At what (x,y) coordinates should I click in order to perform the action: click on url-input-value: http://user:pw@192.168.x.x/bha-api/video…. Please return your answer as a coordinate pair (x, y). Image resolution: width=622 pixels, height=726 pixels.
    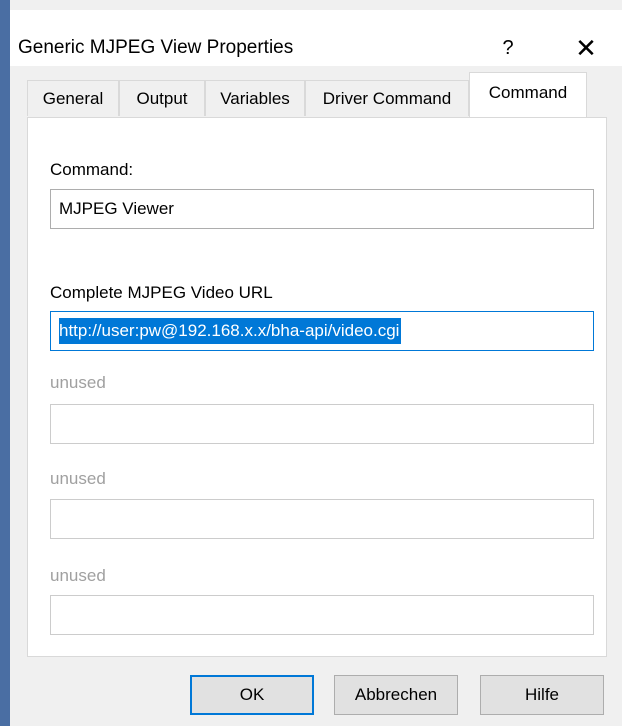
    Looking at the image, I should click on (230, 331).